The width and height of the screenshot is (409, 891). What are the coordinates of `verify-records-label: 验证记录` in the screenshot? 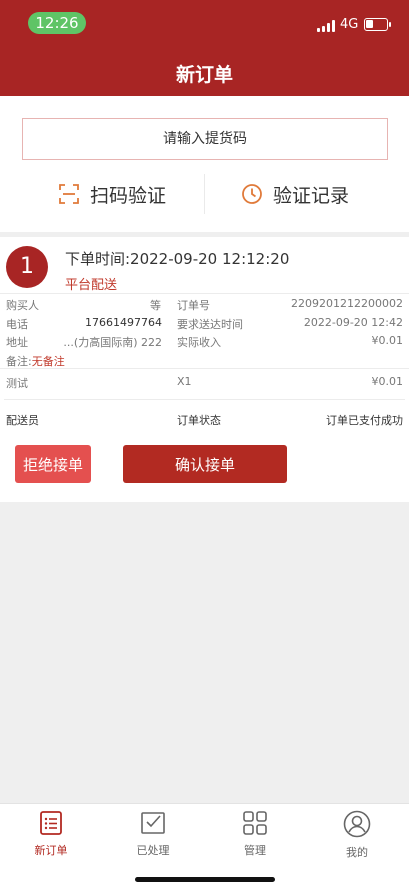 It's located at (311, 195).